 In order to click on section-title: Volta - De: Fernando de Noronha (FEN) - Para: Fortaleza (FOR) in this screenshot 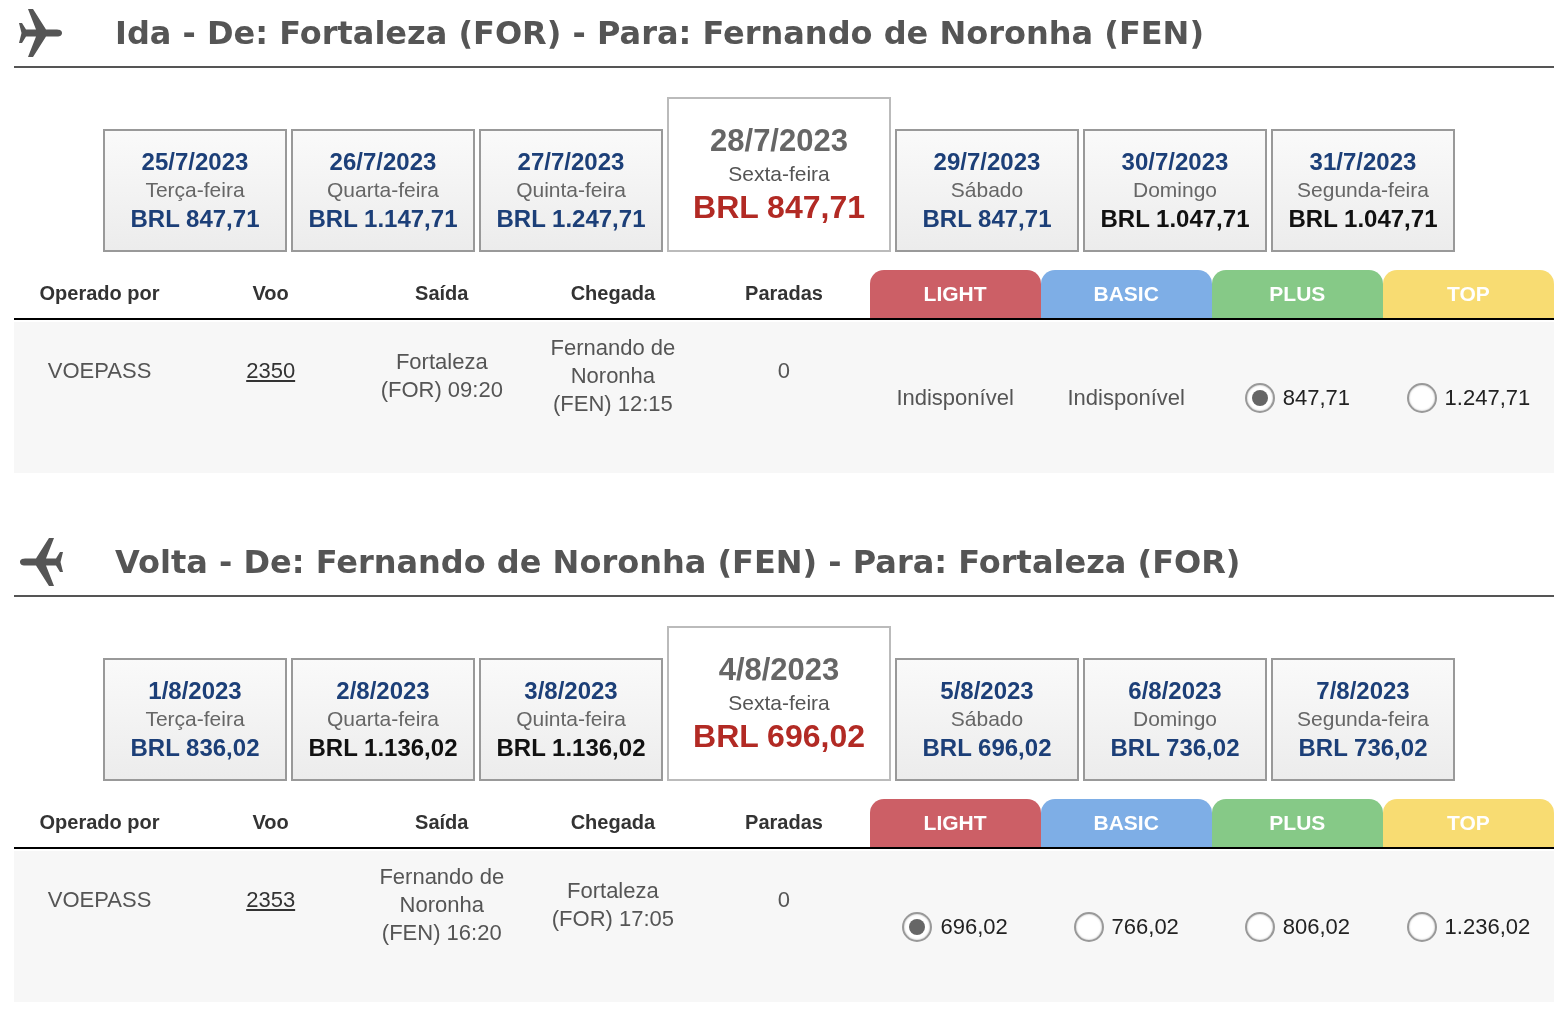, I will do `click(678, 562)`.